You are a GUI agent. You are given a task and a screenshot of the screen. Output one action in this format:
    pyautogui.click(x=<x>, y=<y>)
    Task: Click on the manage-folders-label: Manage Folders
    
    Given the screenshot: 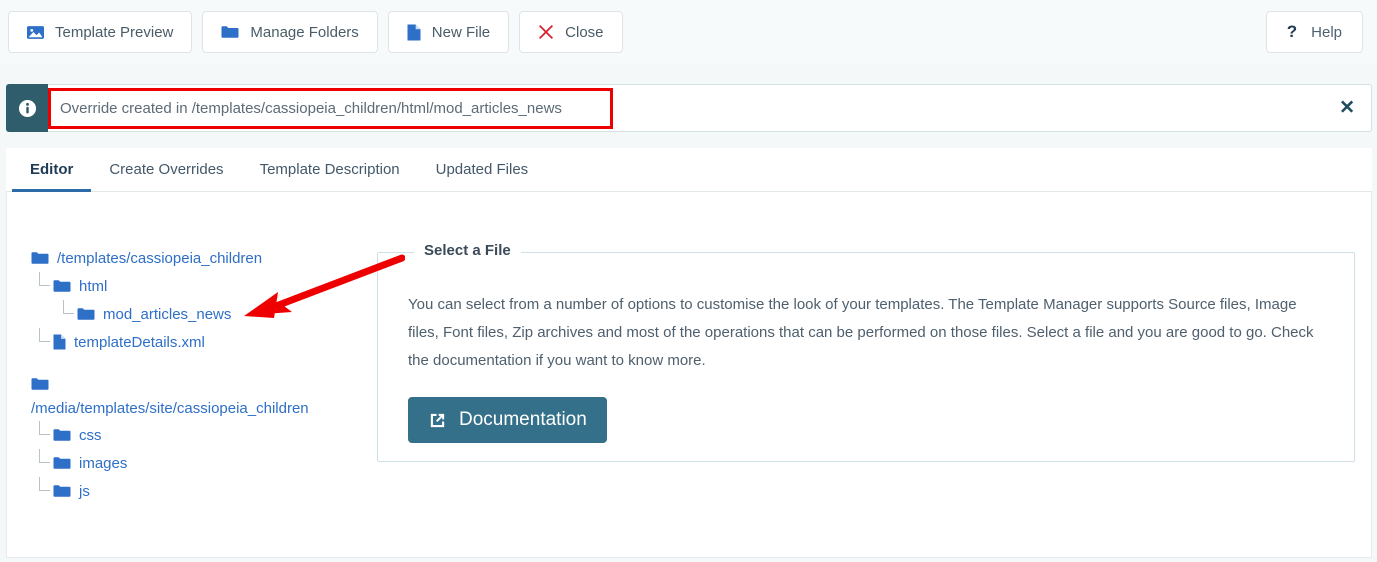 What is the action you would take?
    pyautogui.click(x=304, y=32)
    